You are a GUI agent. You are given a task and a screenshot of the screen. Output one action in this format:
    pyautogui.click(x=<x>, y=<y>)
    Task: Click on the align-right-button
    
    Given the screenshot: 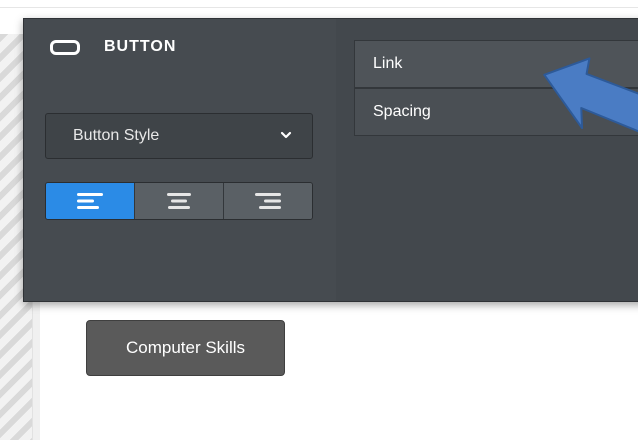 What is the action you would take?
    pyautogui.click(x=268, y=201)
    